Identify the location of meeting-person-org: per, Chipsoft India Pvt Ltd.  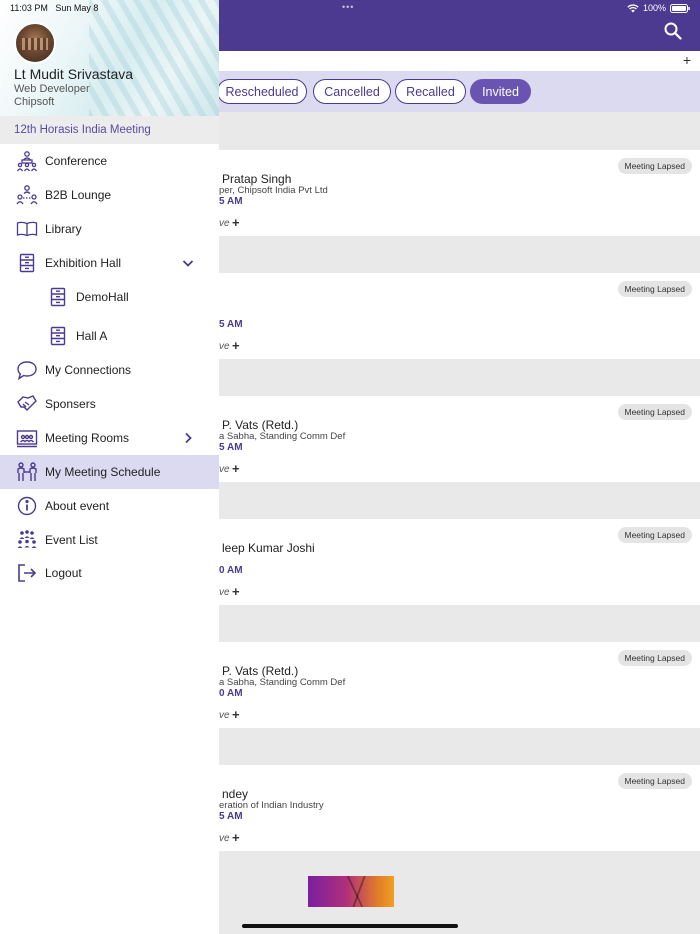
(273, 190).